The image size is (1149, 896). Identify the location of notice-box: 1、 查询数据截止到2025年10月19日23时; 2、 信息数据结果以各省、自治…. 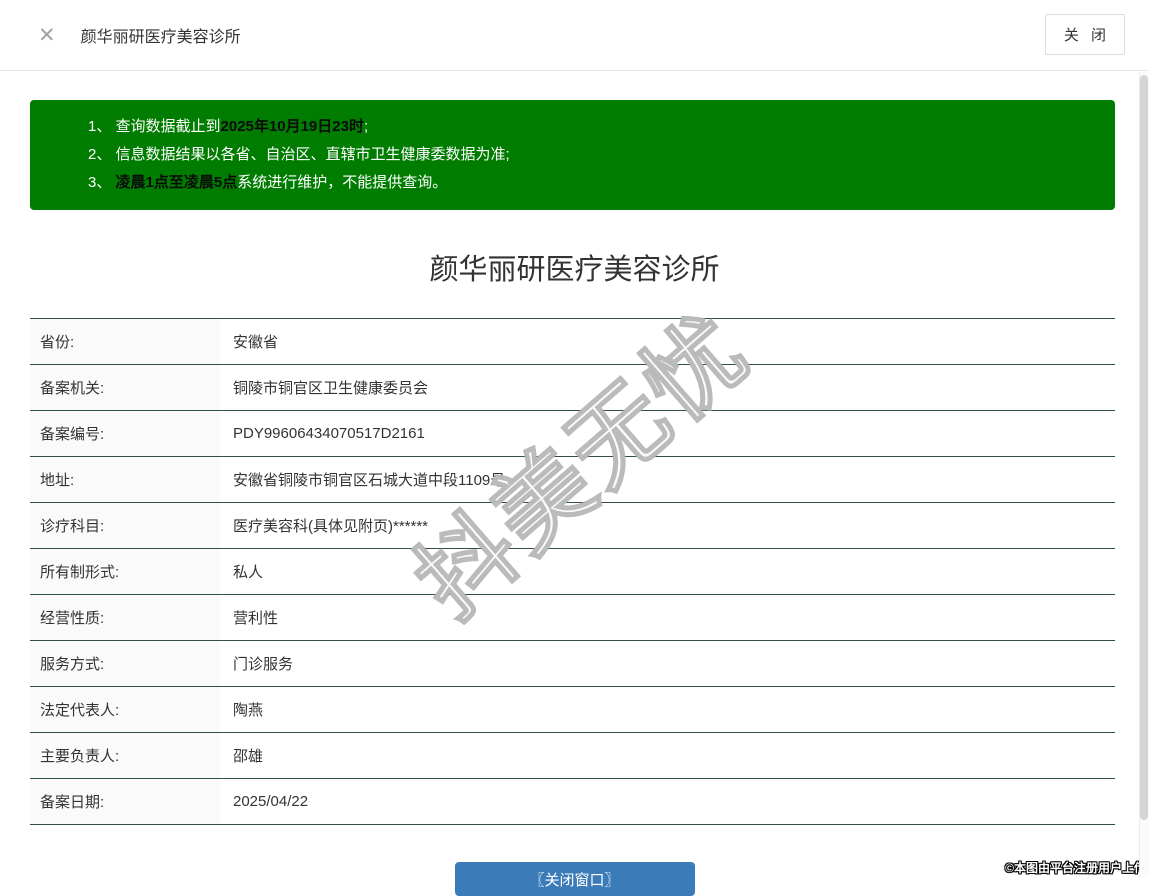
(572, 155).